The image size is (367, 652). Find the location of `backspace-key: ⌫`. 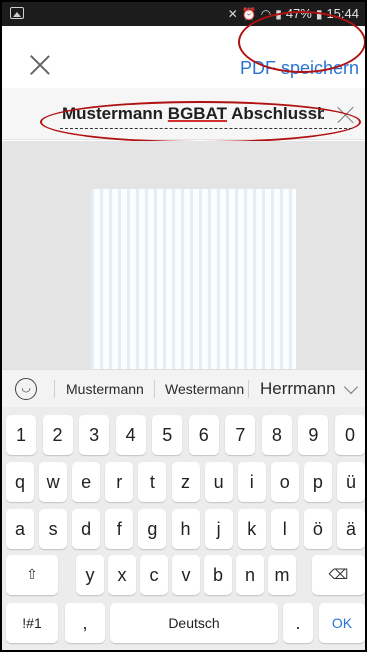

backspace-key: ⌫ is located at coordinates (338, 575).